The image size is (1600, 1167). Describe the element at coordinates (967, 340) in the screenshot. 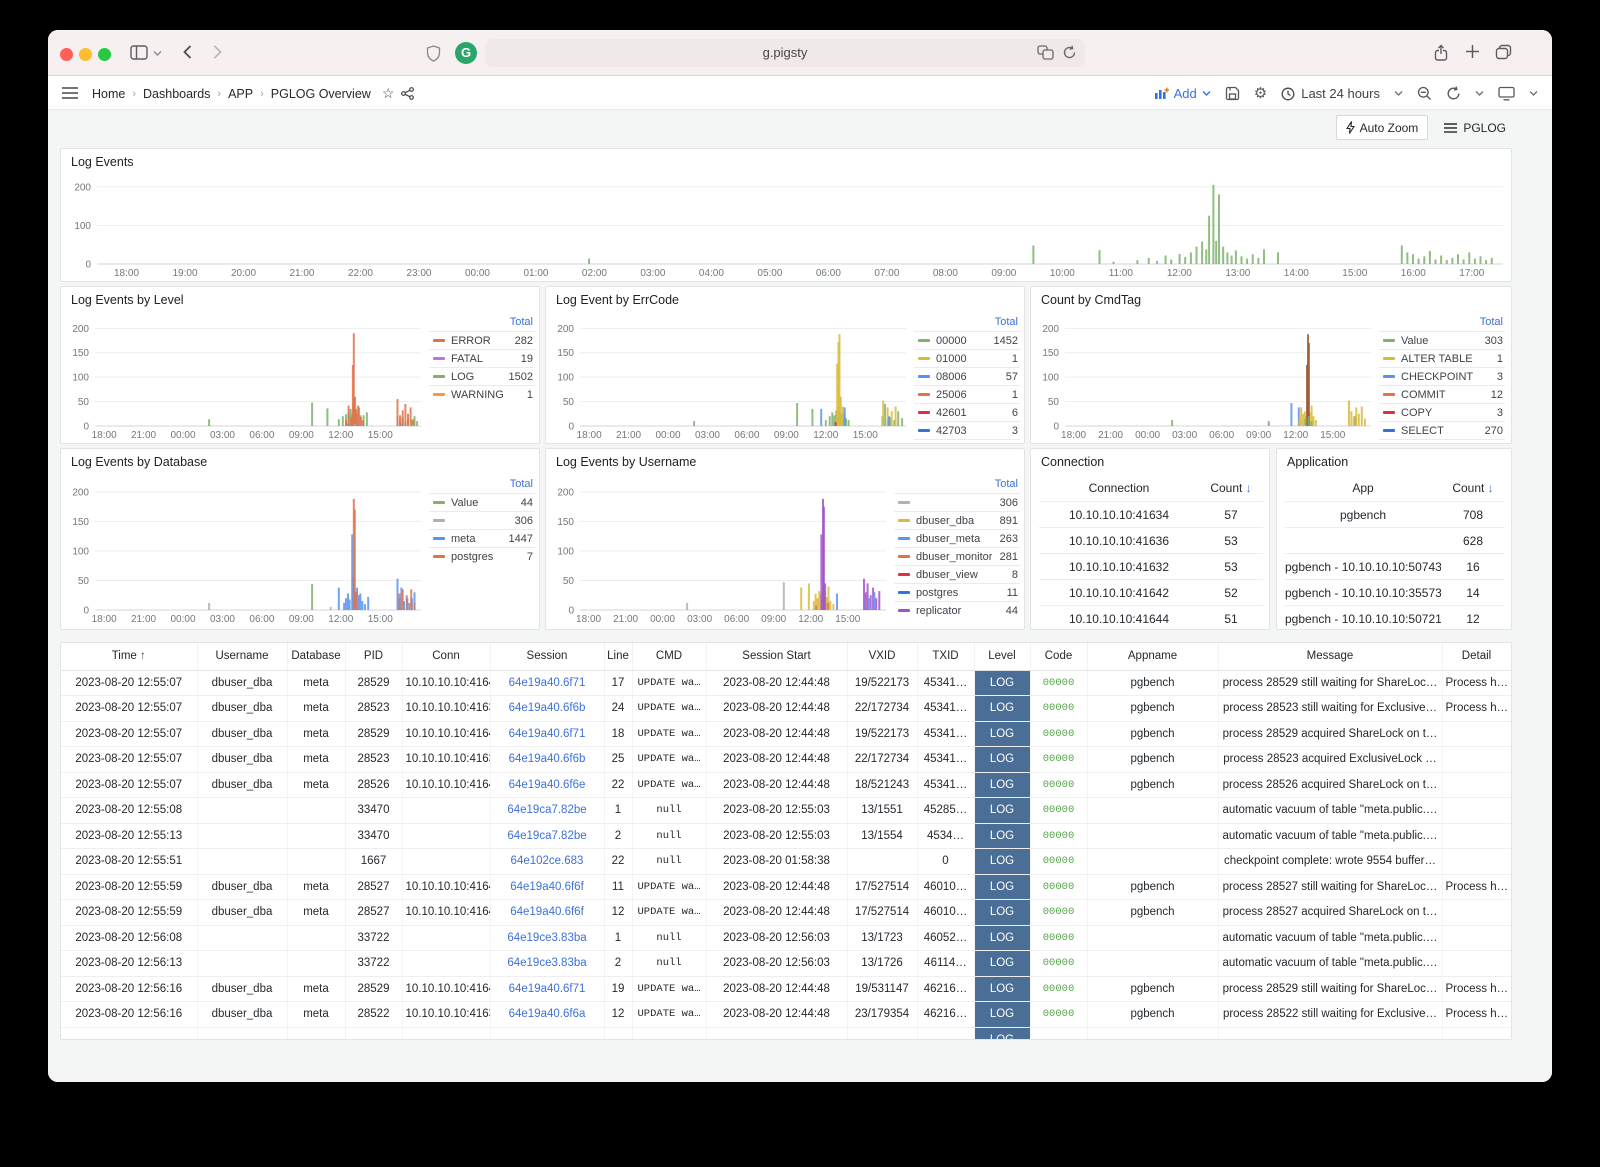

I see `legend-item: 00000 1452` at that location.